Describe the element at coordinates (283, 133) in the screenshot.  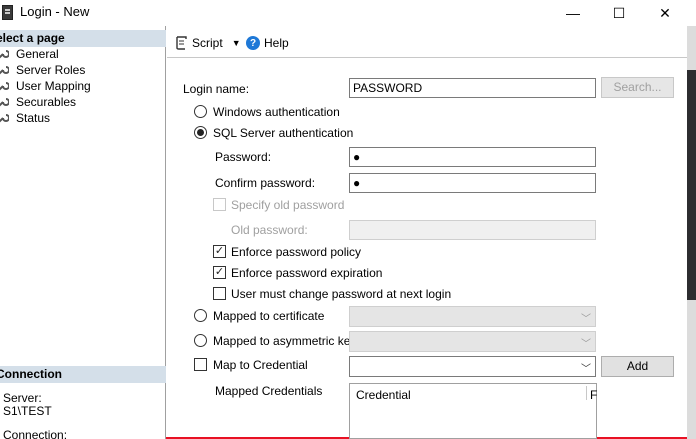
I see `sql-auth-label: SQL Server authentication` at that location.